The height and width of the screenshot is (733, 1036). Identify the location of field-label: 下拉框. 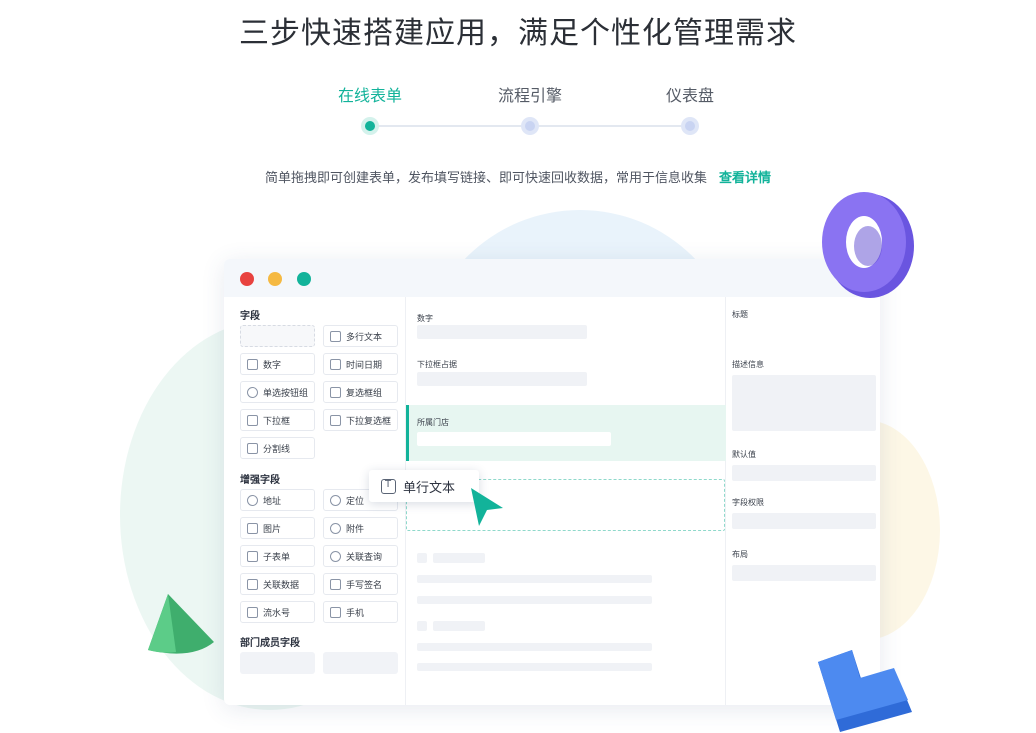
(277, 421).